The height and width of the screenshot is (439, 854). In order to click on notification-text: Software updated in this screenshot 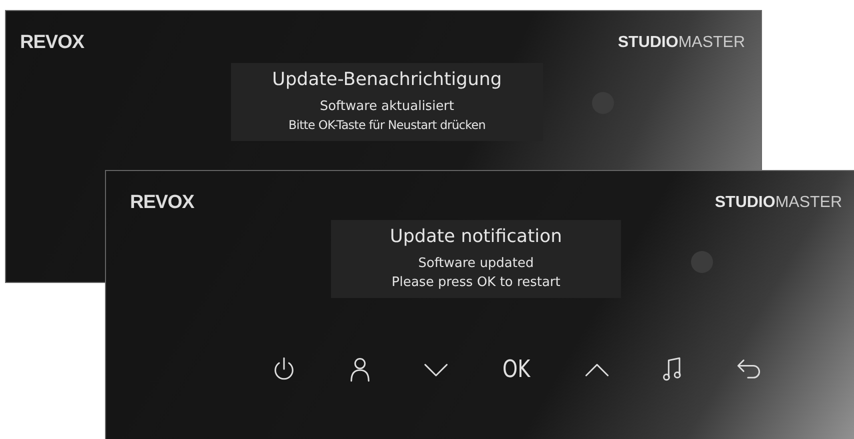, I will do `click(476, 264)`.